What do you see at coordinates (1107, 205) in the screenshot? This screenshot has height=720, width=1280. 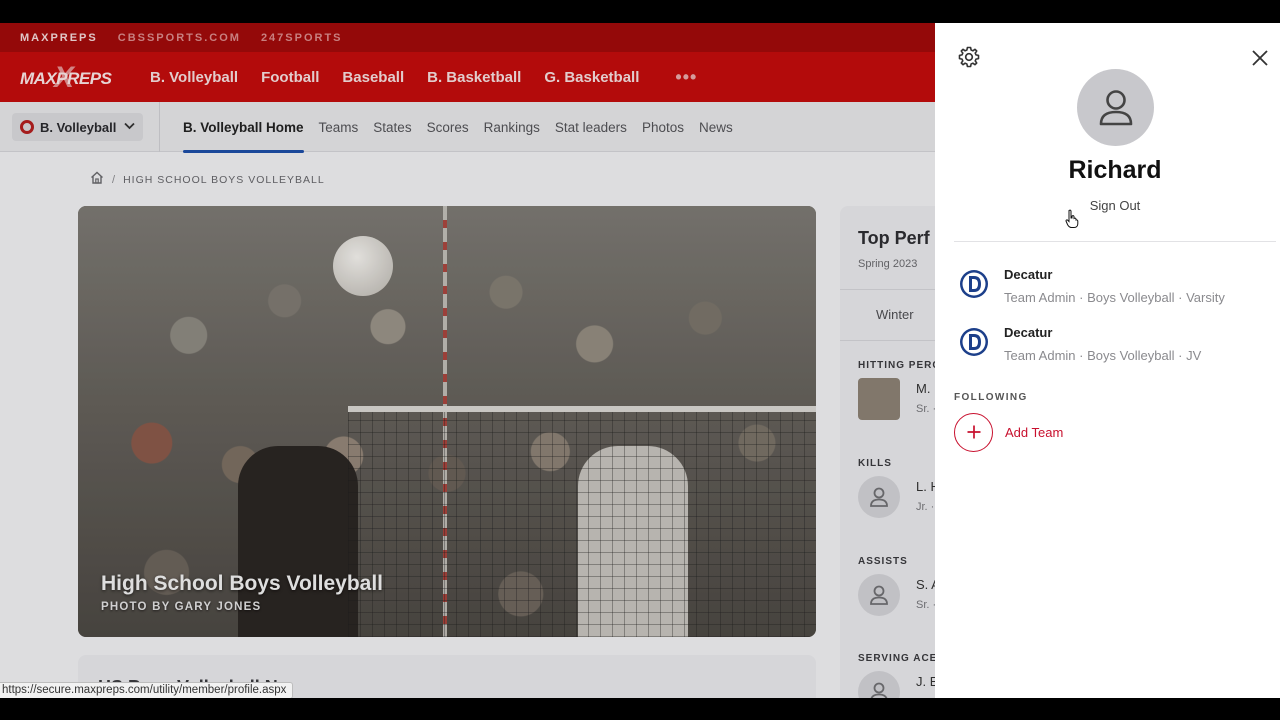 I see `sign-out-link: Sign Out` at bounding box center [1107, 205].